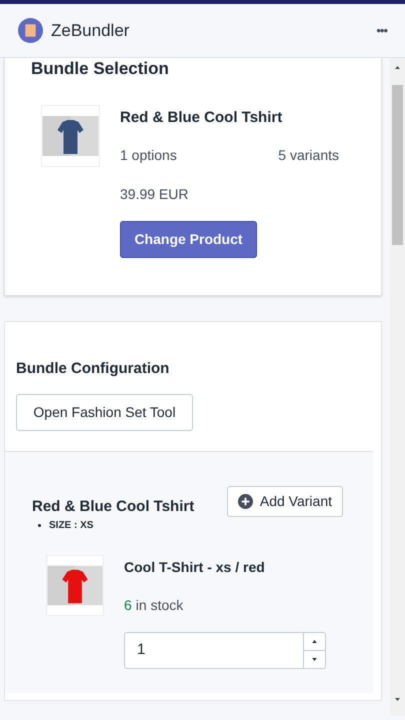 This screenshot has height=720, width=405. Describe the element at coordinates (315, 650) in the screenshot. I see `quantity-stepper` at that location.